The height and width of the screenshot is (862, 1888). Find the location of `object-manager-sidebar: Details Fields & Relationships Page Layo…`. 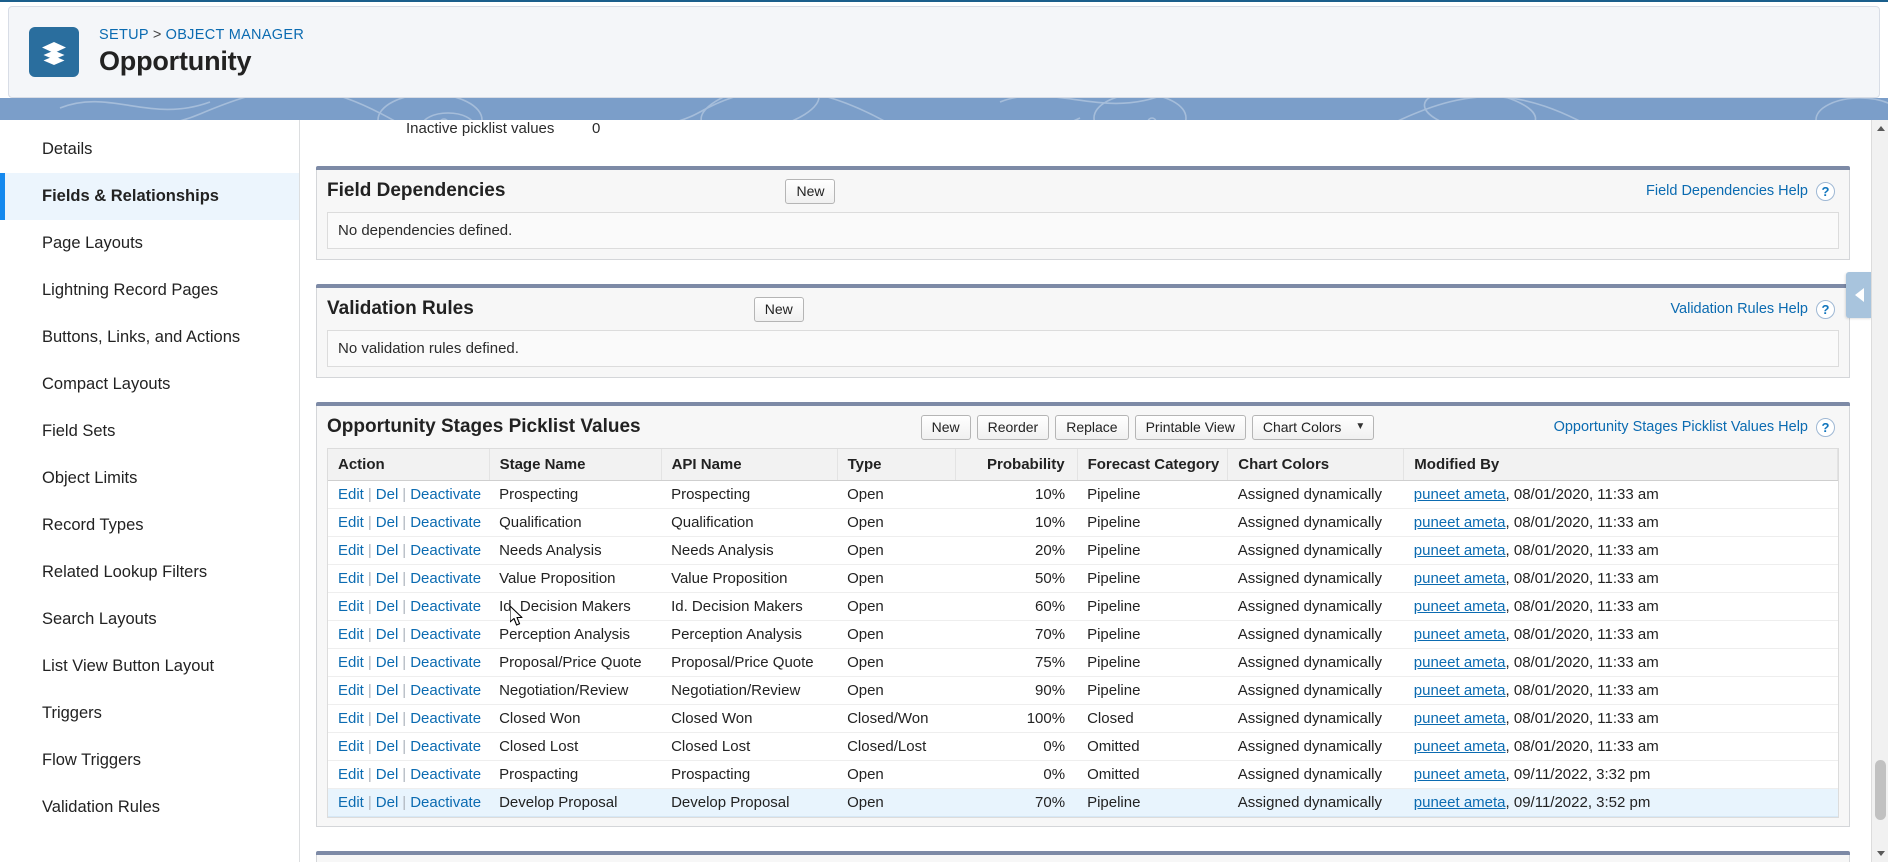

object-manager-sidebar: Details Fields & Relationships Page Layo… is located at coordinates (150, 491).